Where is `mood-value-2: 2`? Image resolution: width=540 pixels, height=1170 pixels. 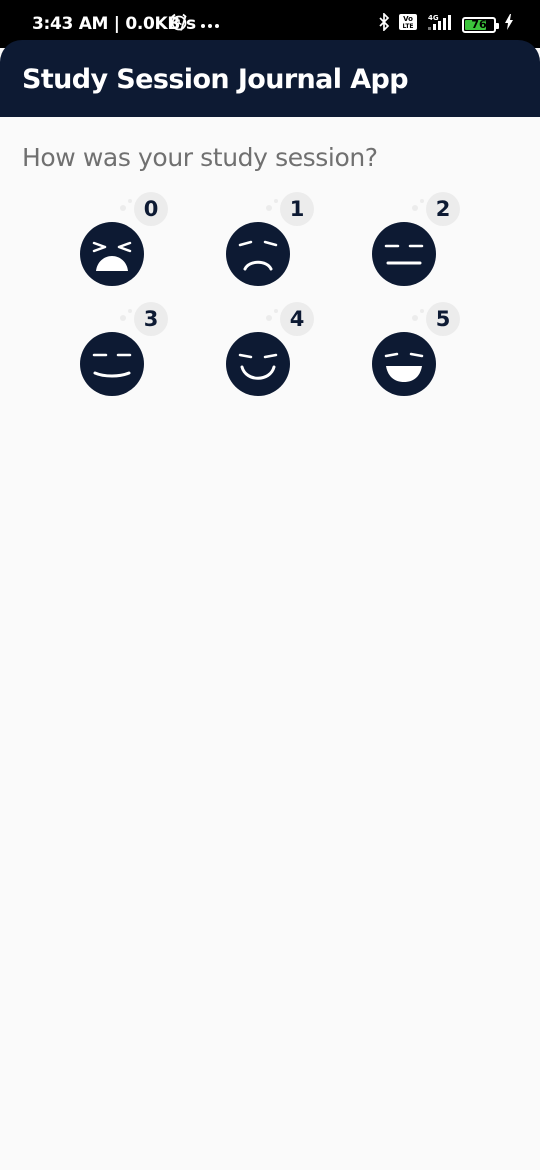
mood-value-2: 2 is located at coordinates (443, 209).